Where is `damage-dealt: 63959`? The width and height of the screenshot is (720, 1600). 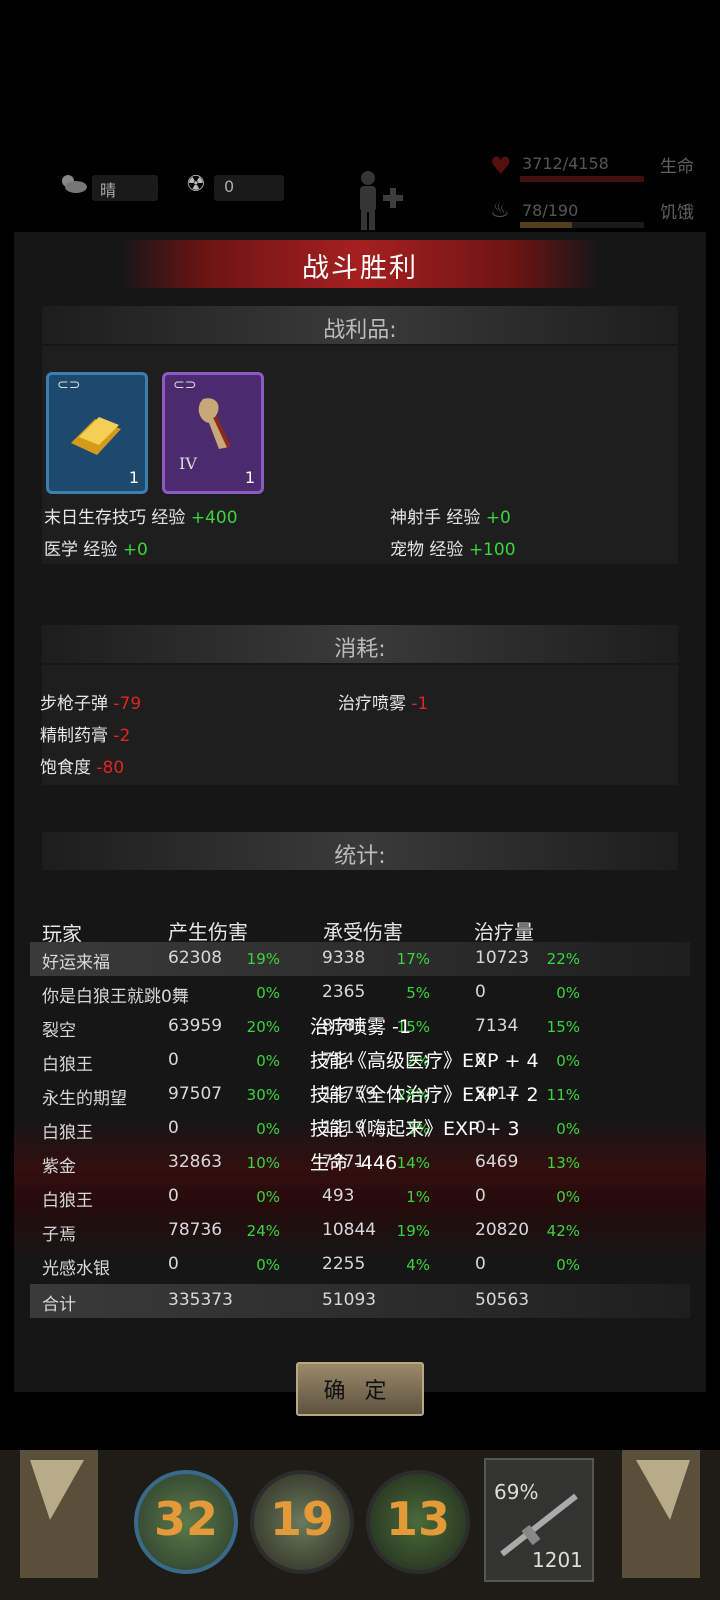 damage-dealt: 63959 is located at coordinates (195, 1026).